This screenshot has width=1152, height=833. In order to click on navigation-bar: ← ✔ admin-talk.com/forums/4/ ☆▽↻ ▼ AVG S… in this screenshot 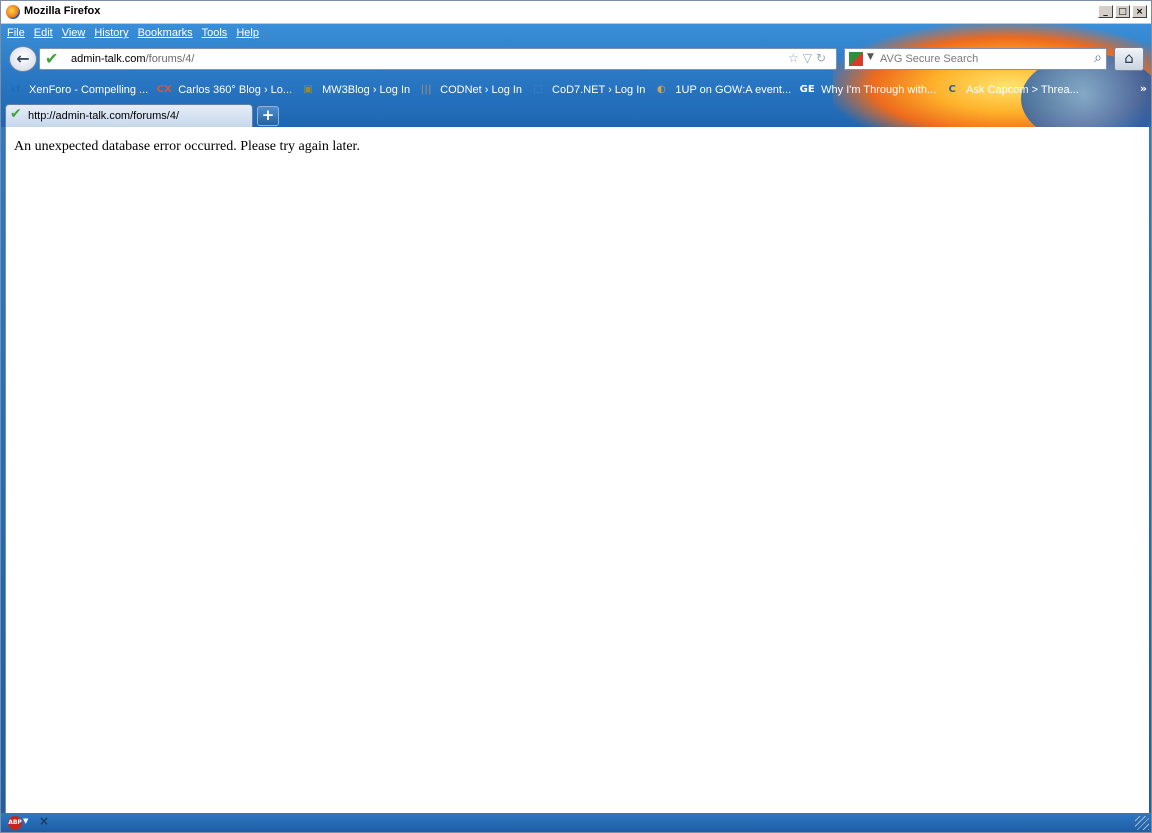, I will do `click(576, 59)`.